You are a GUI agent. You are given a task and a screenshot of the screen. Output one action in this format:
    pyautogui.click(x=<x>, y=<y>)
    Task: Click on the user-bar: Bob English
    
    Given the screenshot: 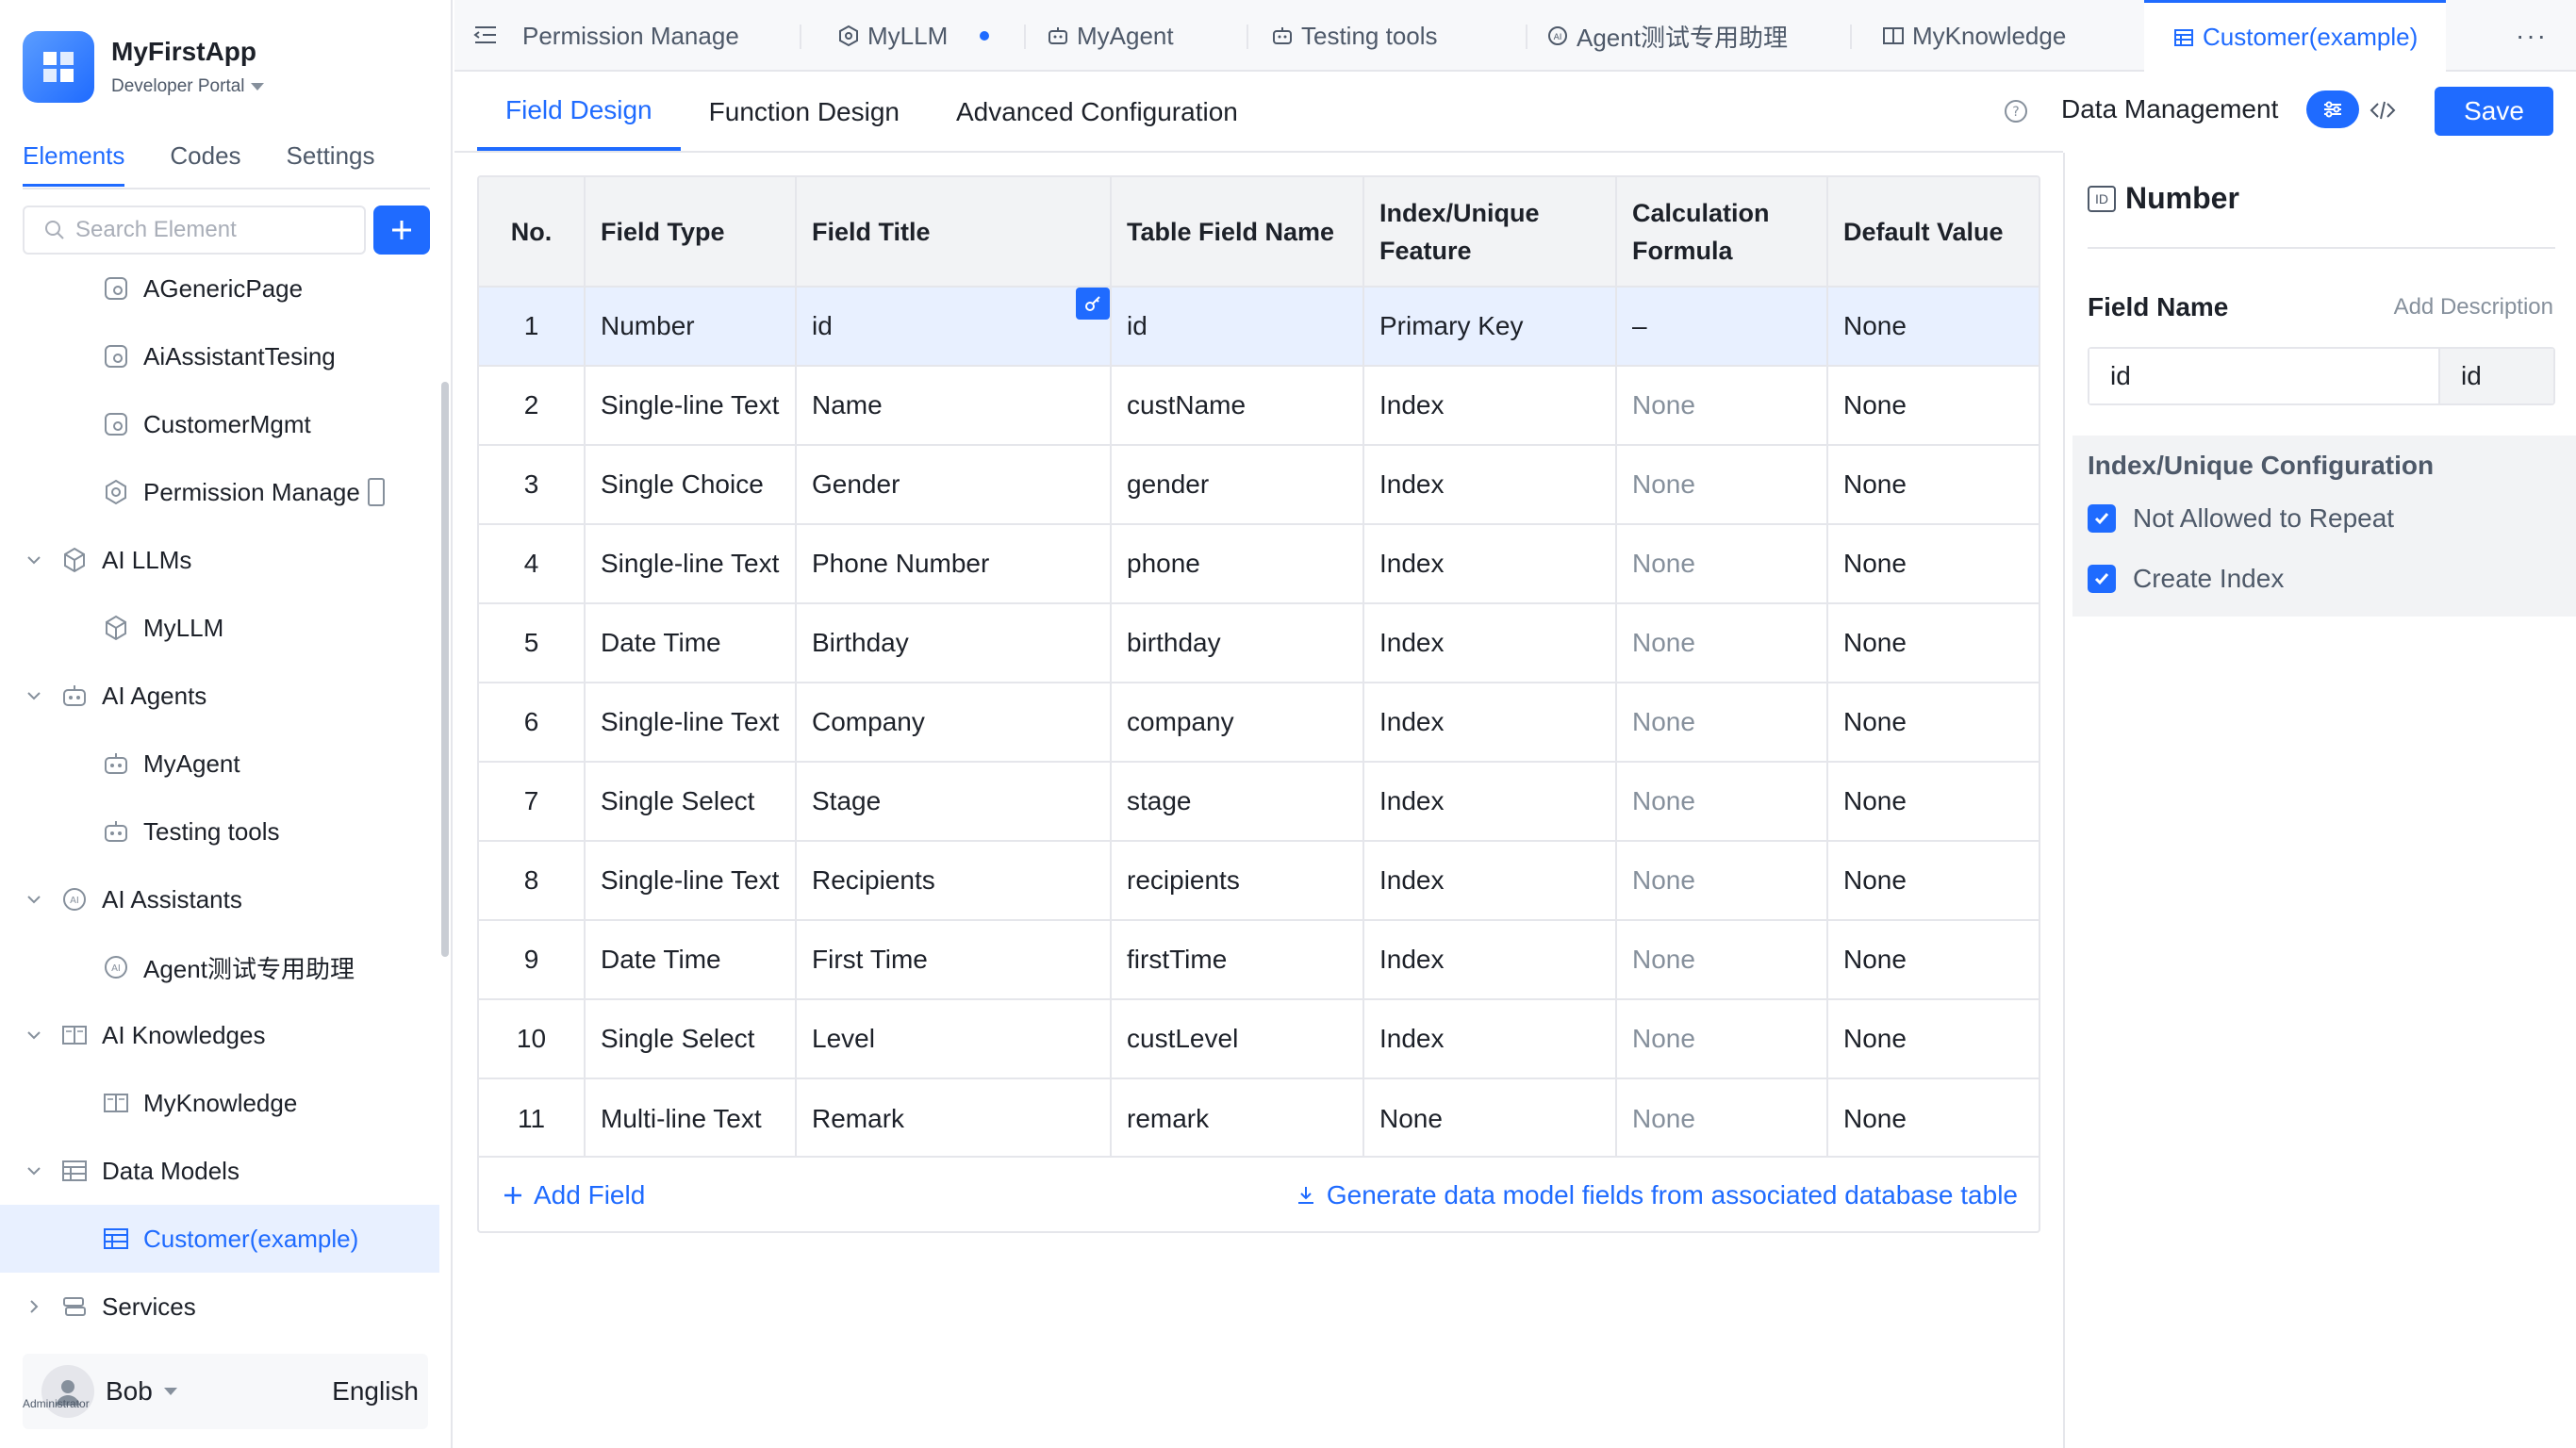 What is the action you would take?
    pyautogui.click(x=225, y=1391)
    